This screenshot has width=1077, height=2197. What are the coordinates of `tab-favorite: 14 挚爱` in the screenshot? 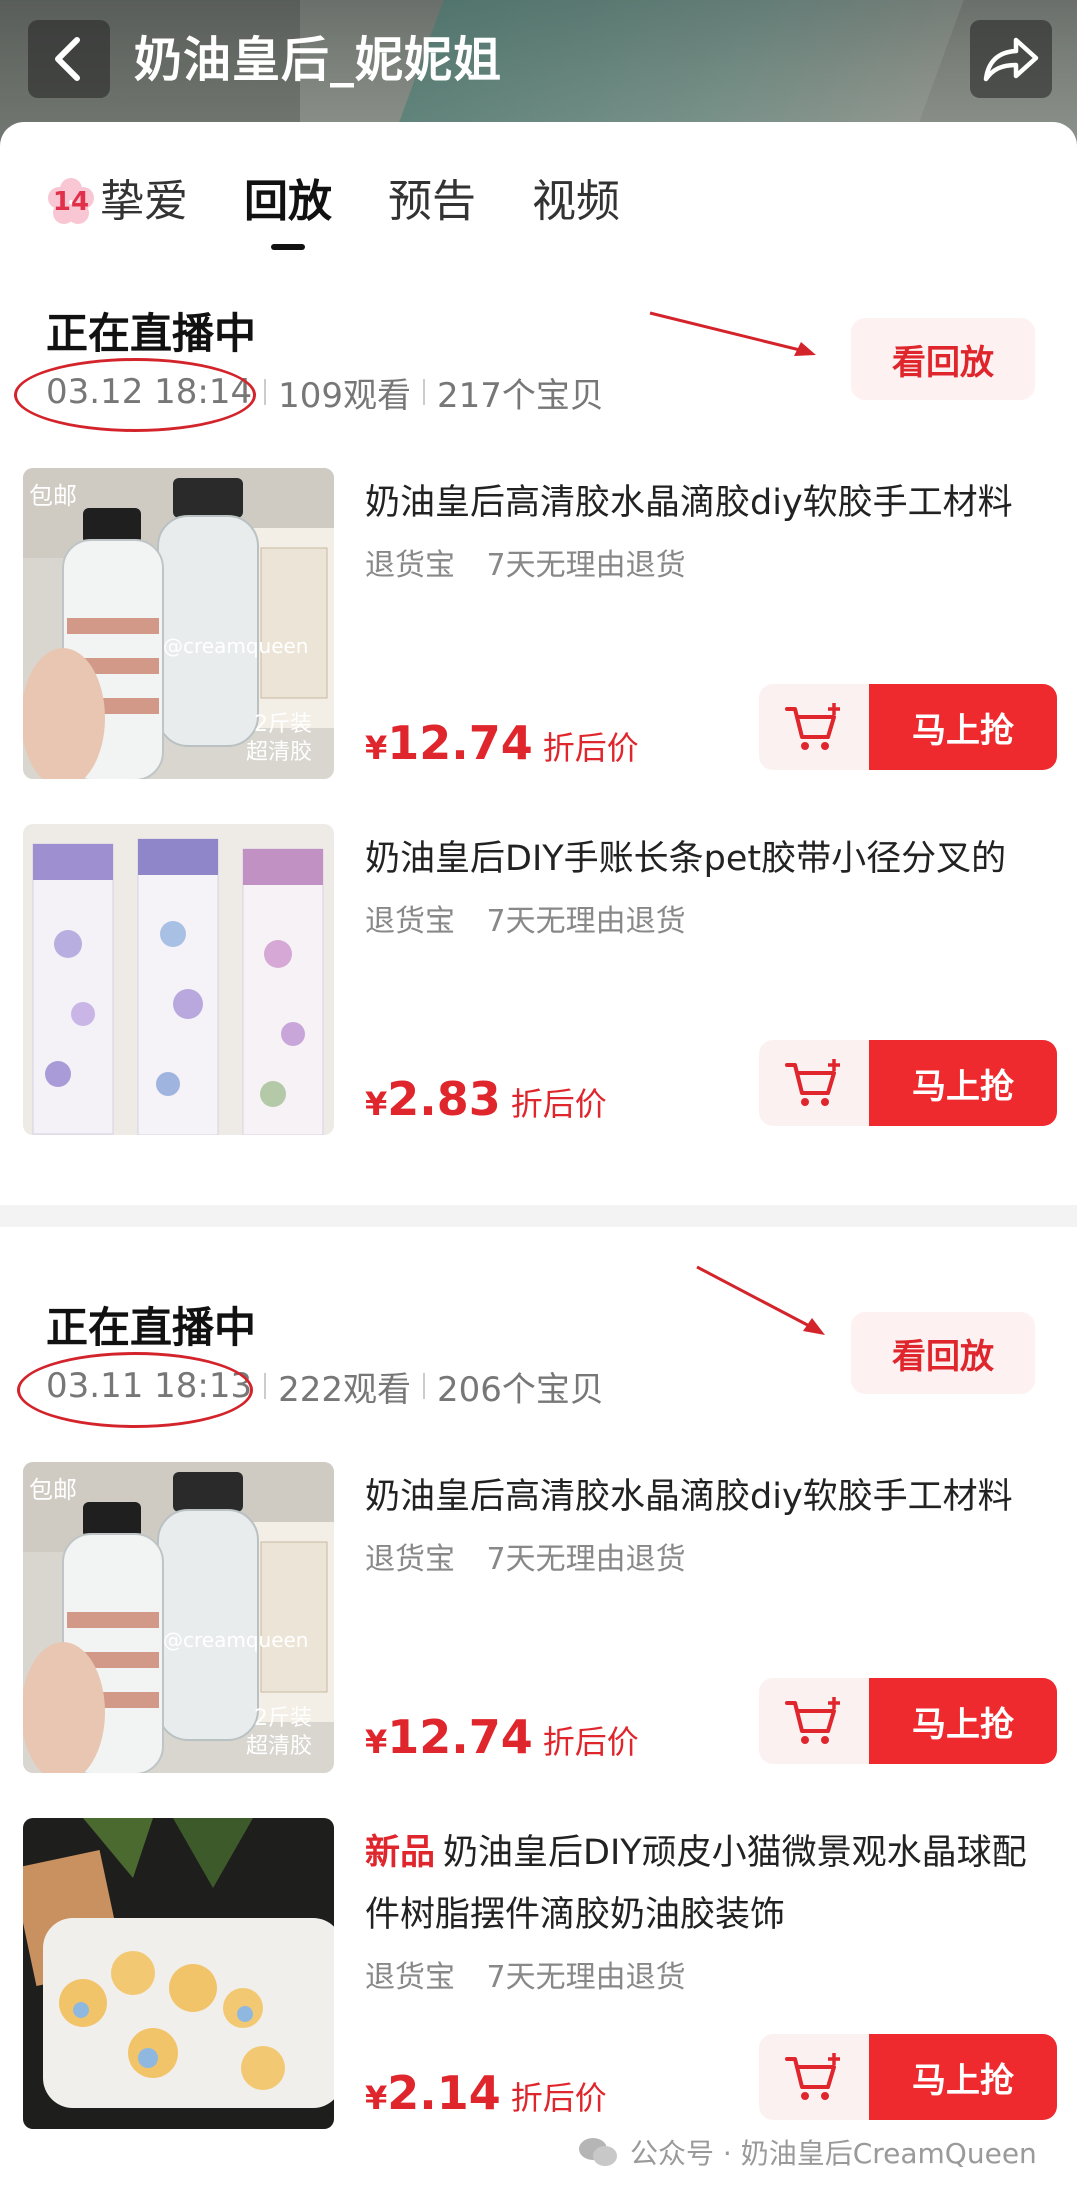 It's located at (117, 202).